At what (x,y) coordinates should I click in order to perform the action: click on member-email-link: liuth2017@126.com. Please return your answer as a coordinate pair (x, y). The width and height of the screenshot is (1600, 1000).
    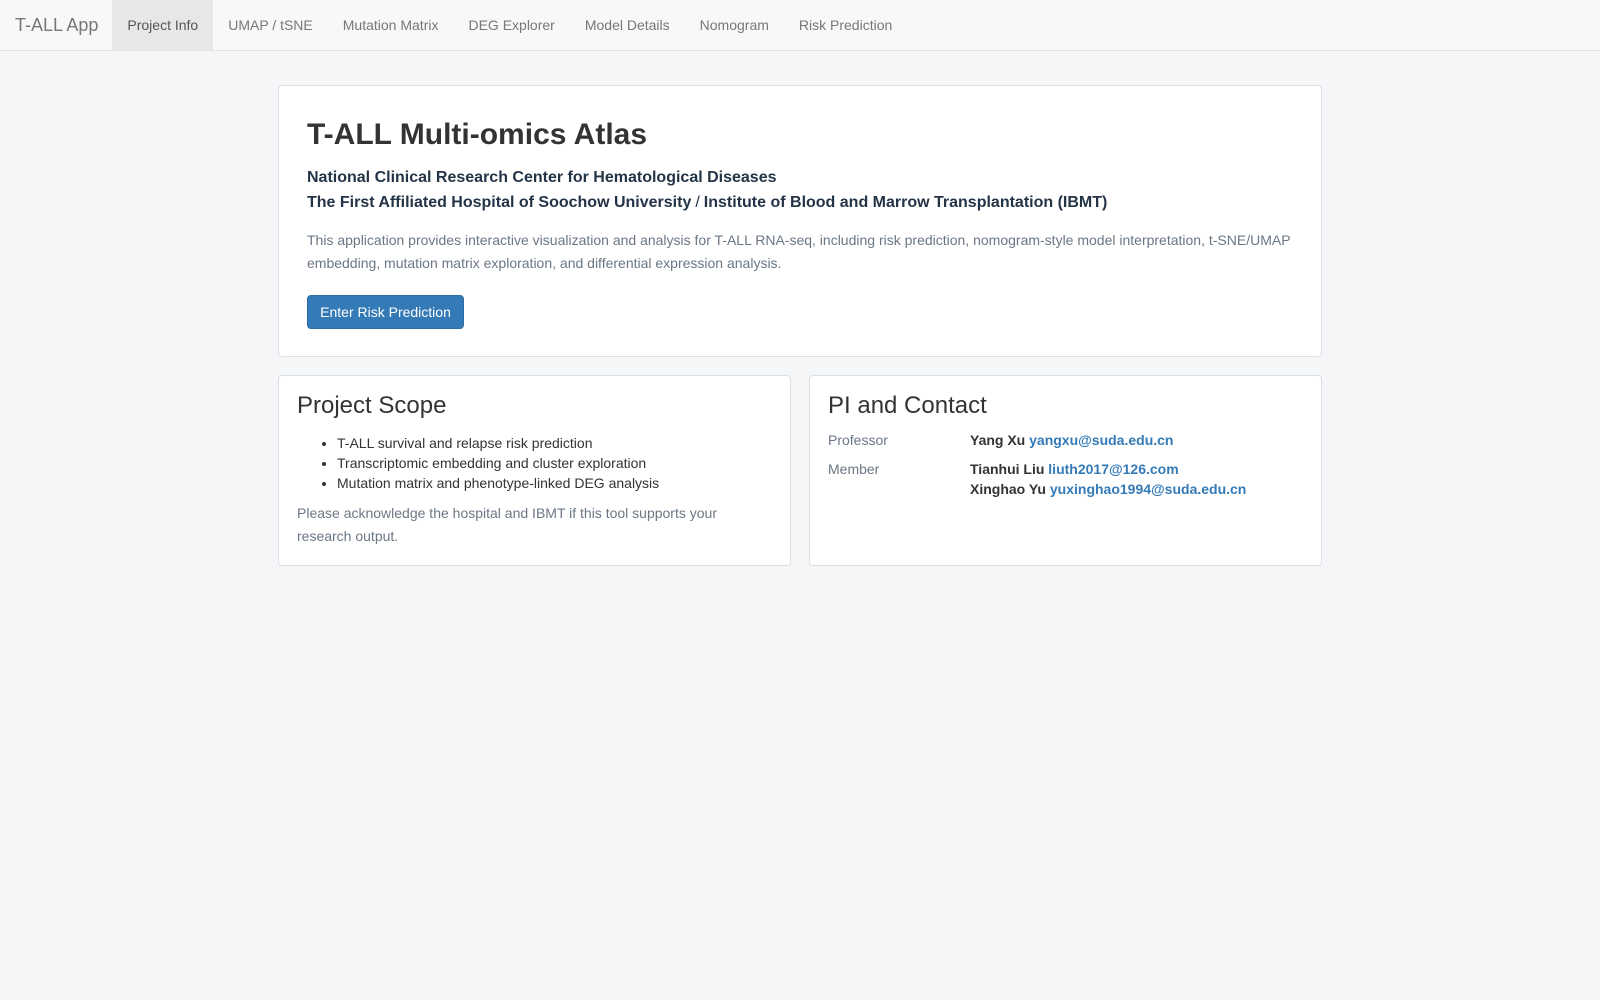
    Looking at the image, I should click on (1113, 469).